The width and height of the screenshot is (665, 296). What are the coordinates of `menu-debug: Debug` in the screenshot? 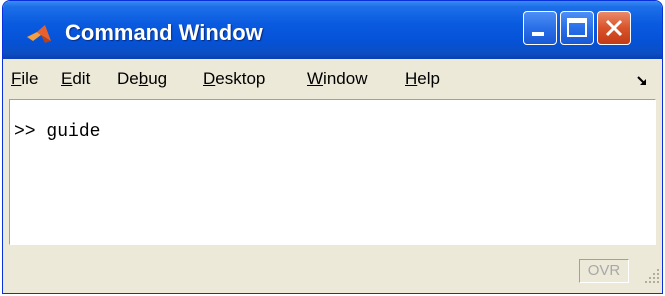 It's located at (142, 79).